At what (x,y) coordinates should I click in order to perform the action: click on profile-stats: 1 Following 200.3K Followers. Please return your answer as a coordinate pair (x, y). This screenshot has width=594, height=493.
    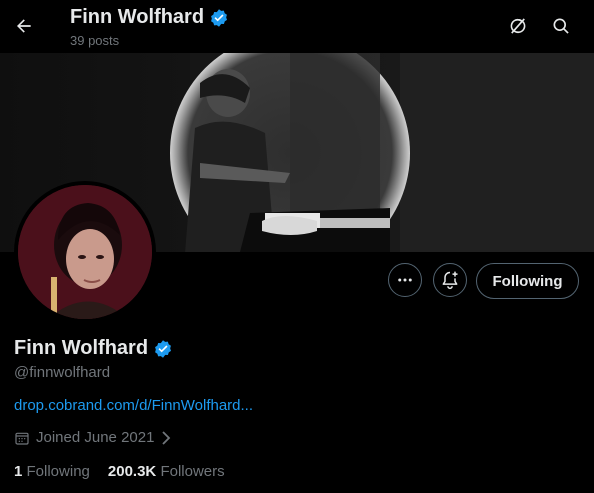
    Looking at the image, I should click on (119, 471).